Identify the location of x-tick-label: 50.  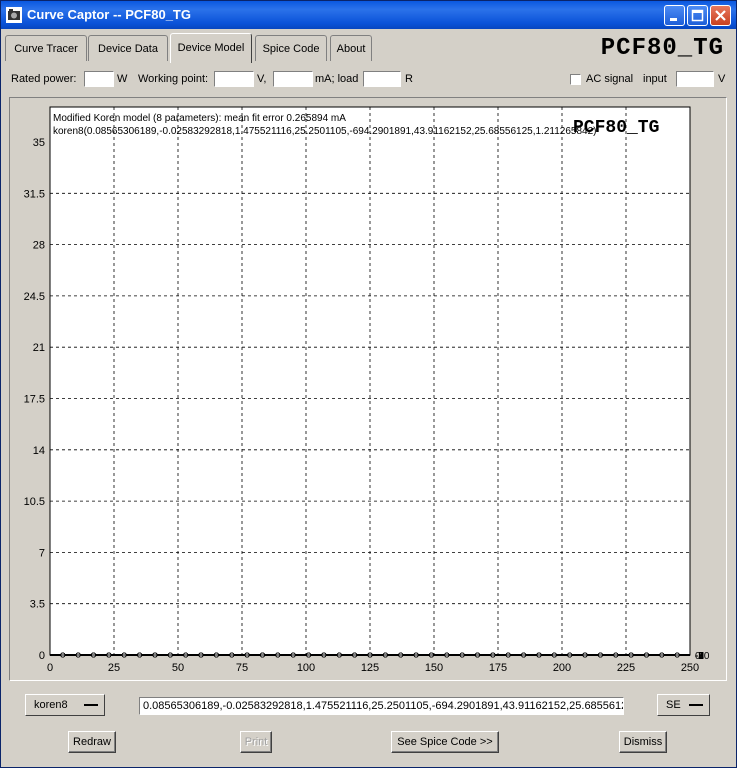
(178, 668).